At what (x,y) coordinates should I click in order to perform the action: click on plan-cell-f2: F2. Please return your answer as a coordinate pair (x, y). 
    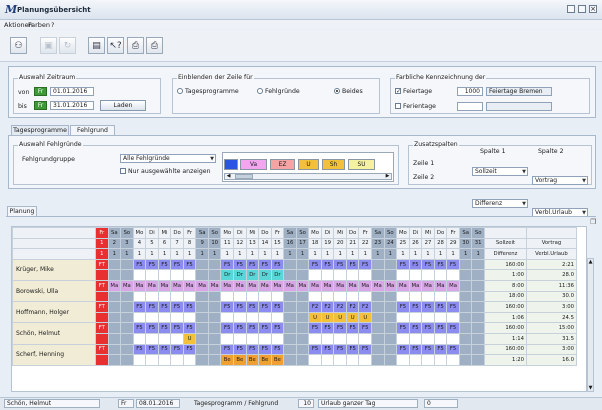
    Looking at the image, I should click on (315, 307).